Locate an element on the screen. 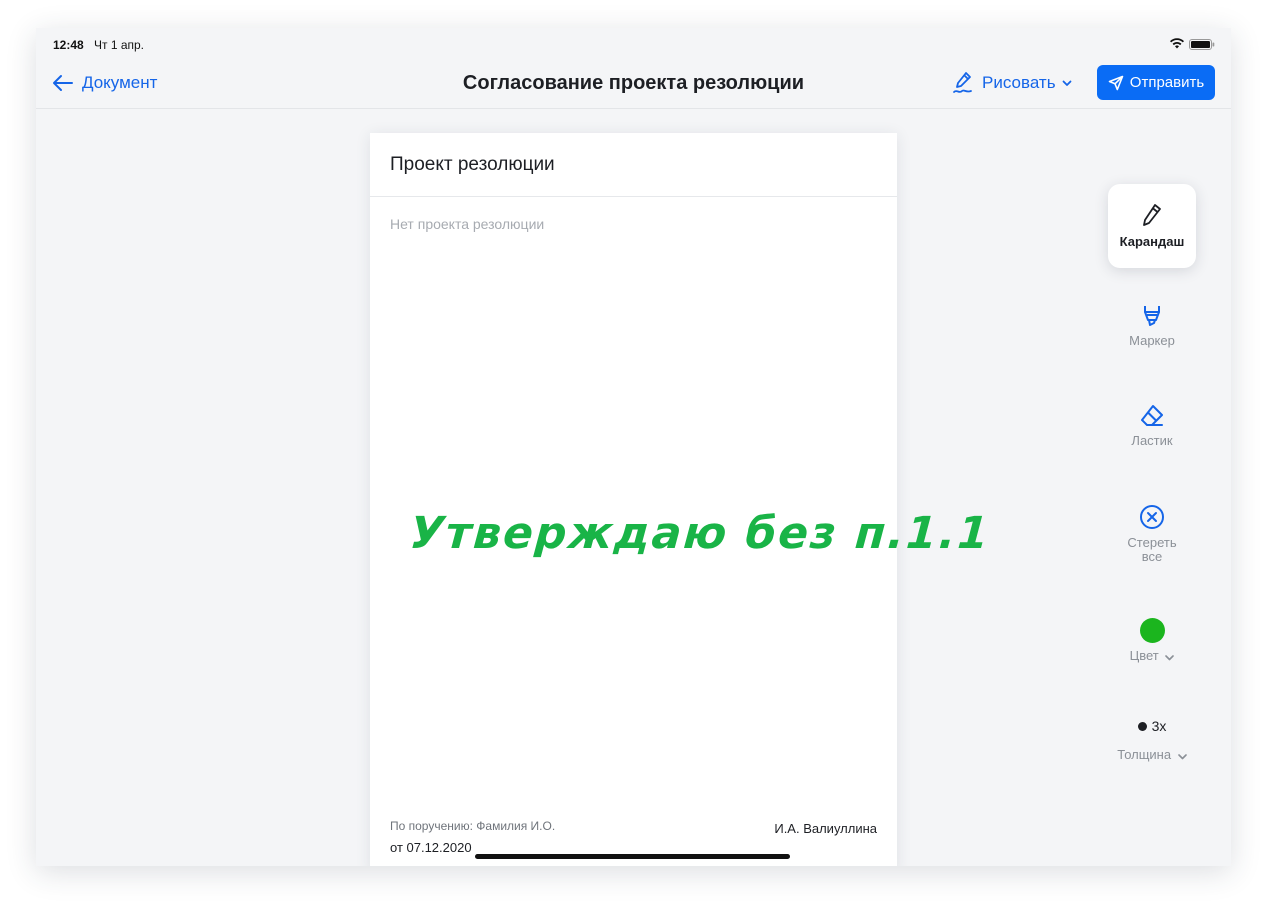  tool-eraser-label: Ластик is located at coordinates (1152, 440).